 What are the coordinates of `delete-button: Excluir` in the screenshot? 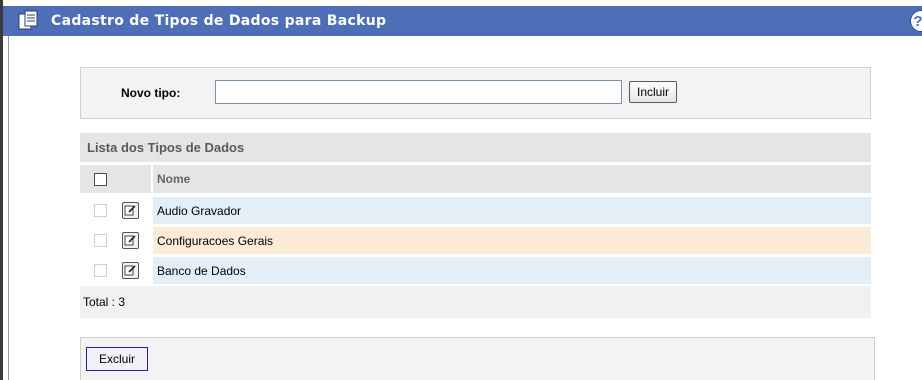 It's located at (117, 359).